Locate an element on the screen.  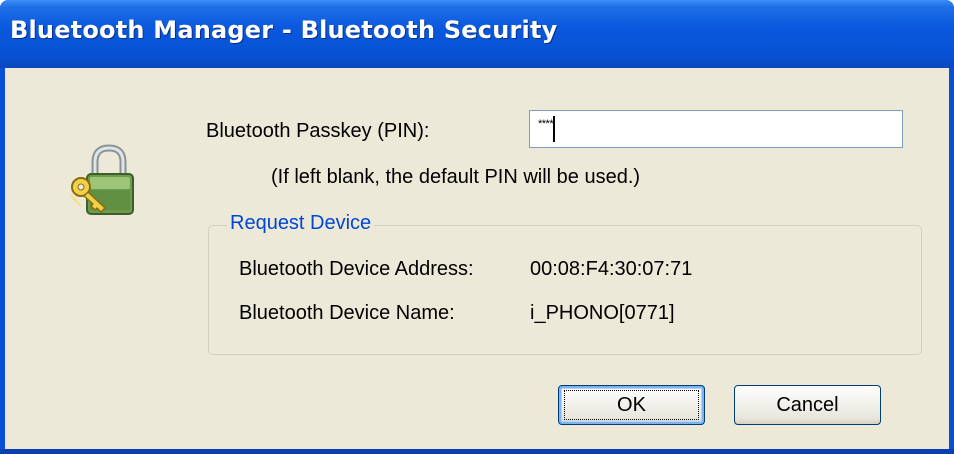
window-border-right is located at coordinates (951, 261).